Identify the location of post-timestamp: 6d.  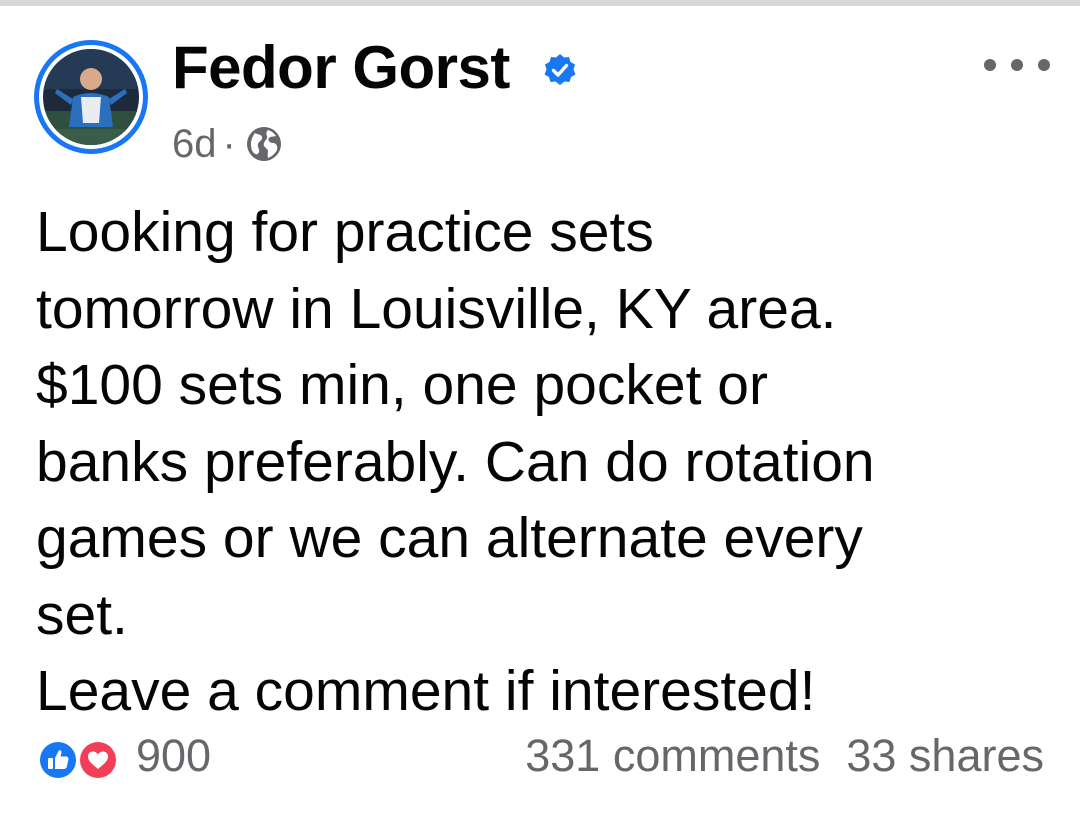
(194, 144).